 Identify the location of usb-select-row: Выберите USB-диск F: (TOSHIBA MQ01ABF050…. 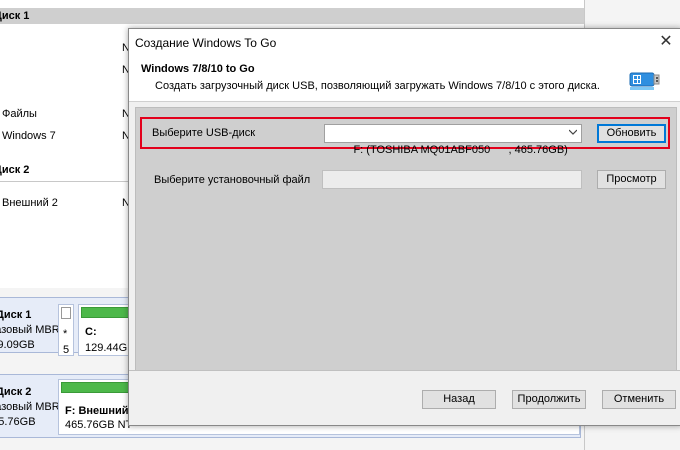
(405, 136).